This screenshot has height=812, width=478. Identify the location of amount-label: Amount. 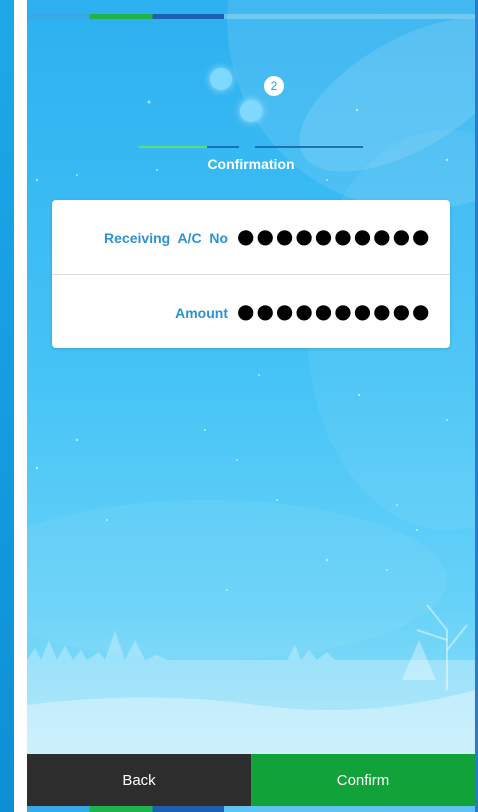
(201, 313).